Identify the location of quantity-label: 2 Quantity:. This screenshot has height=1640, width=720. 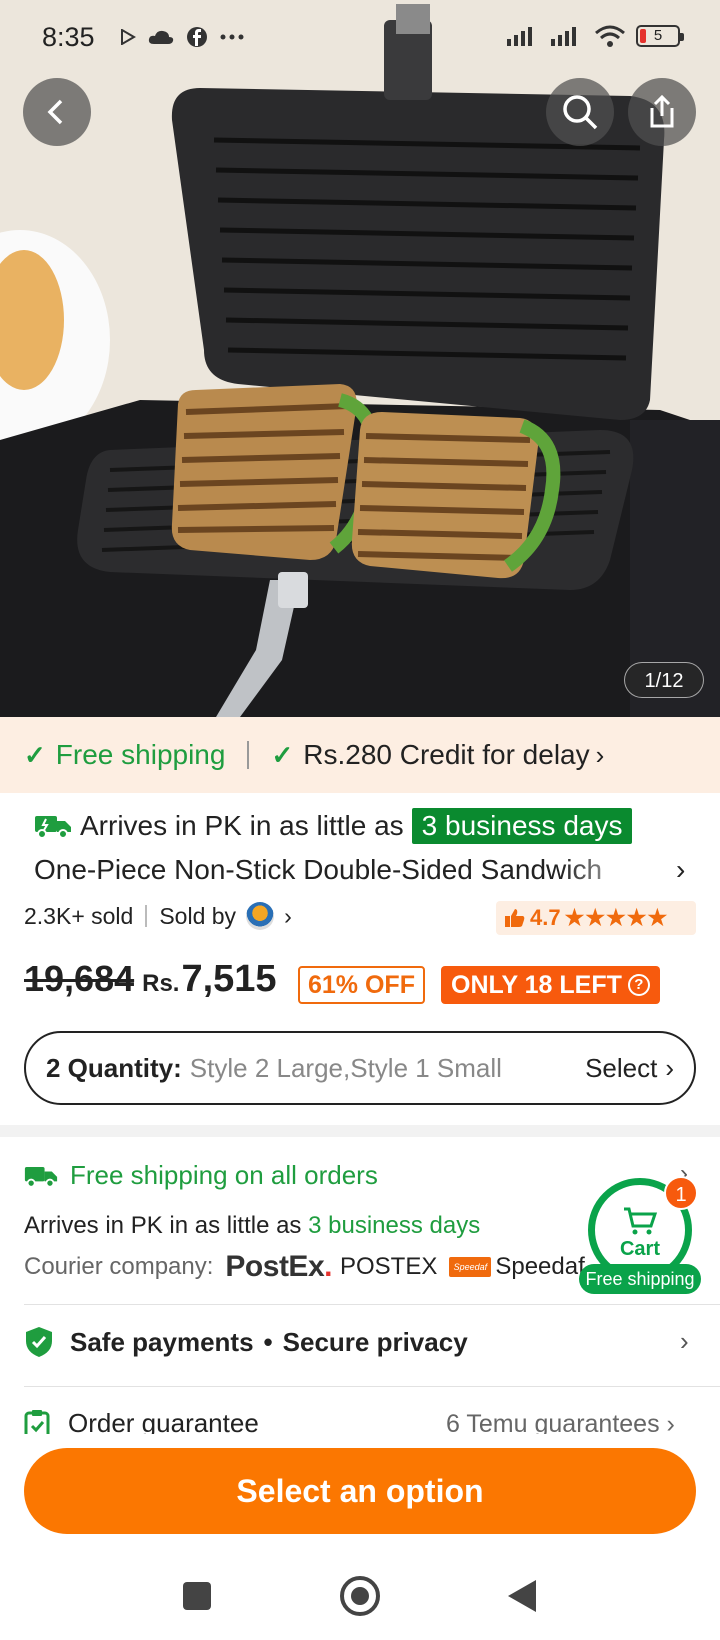
(114, 1067).